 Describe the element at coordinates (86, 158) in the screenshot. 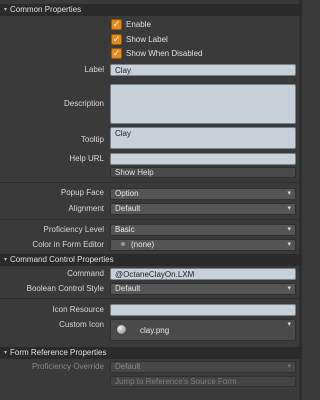

I see `help-url-label: Help URL` at that location.